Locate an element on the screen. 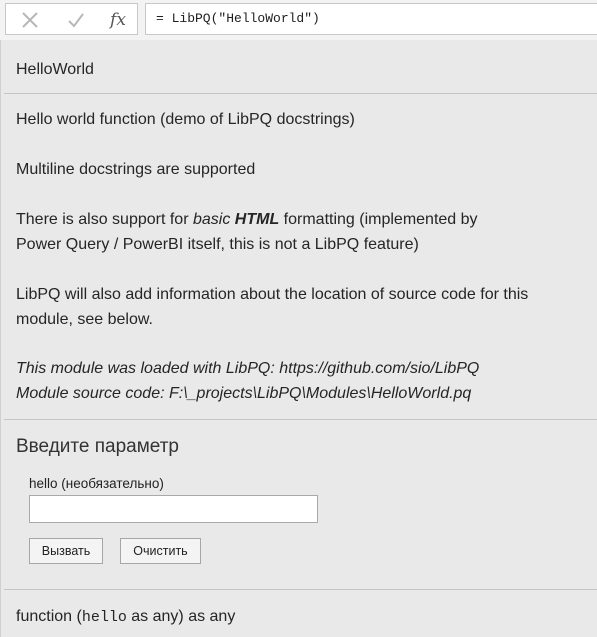 The height and width of the screenshot is (637, 597). parameter-heading: Введите параметр is located at coordinates (97, 446).